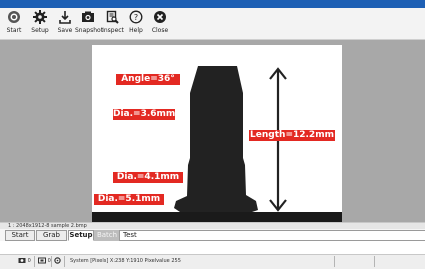  I want to click on mode-tabs: Start Grab Setup Batch Test, so click(212, 235).